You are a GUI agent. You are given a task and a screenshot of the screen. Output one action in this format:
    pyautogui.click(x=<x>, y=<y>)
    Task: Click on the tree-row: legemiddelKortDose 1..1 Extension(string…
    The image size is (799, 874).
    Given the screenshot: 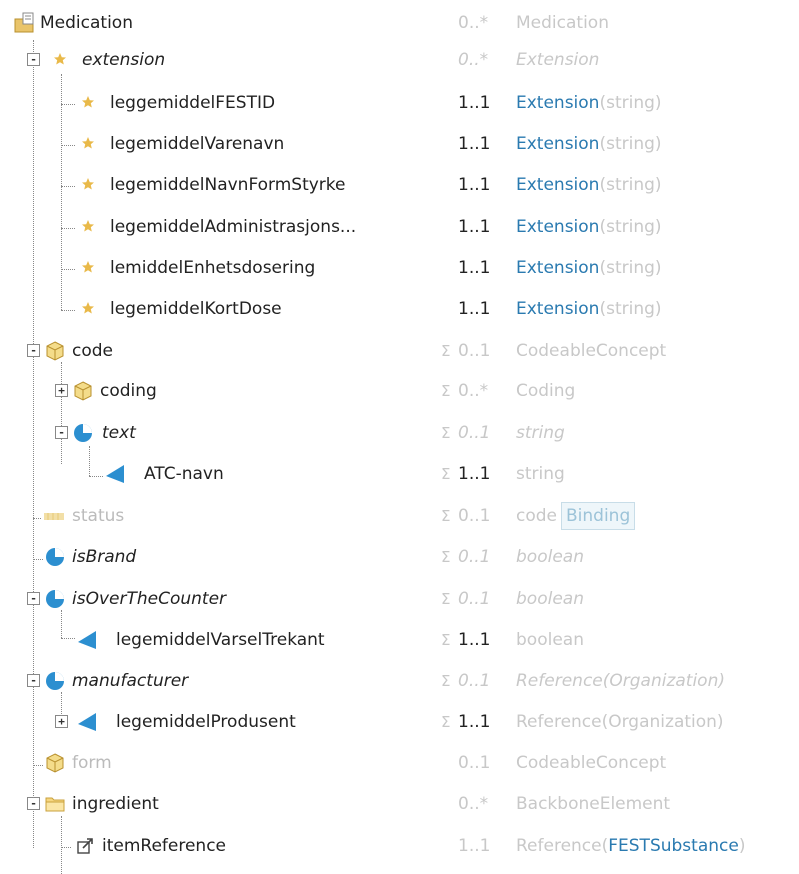 What is the action you would take?
    pyautogui.click(x=399, y=309)
    